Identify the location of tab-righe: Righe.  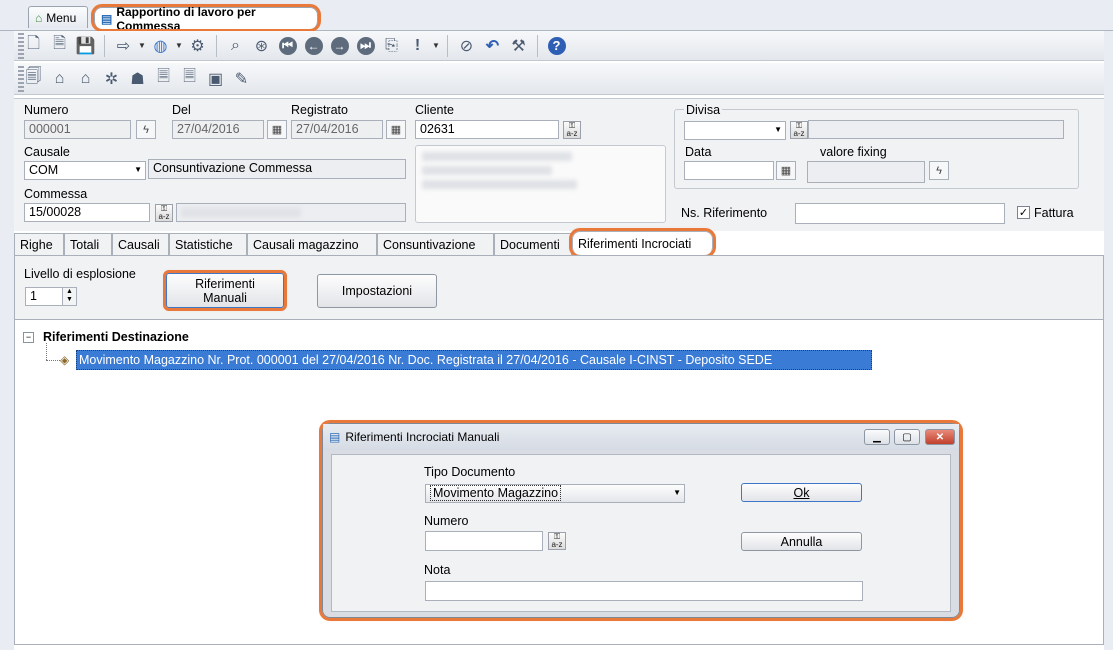
(39, 244).